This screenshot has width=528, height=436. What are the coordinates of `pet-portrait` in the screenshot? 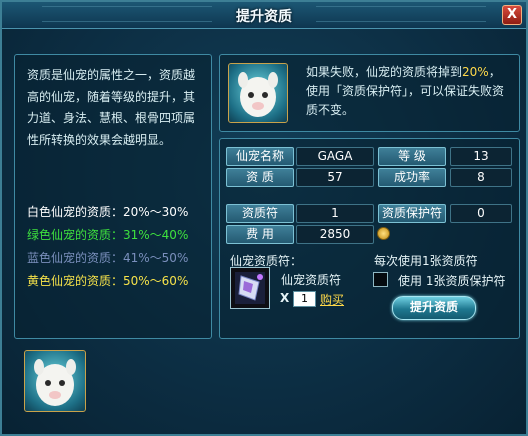 It's located at (258, 93).